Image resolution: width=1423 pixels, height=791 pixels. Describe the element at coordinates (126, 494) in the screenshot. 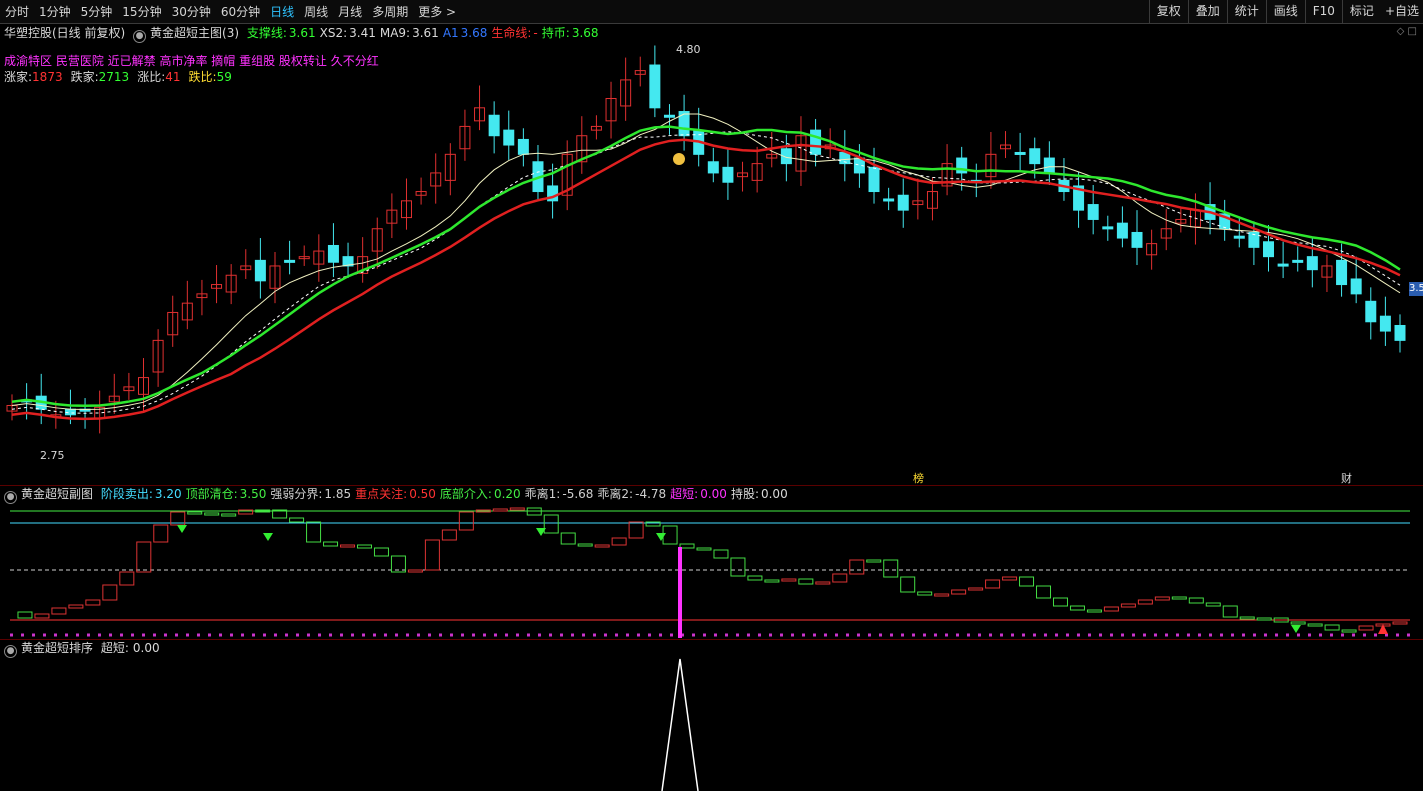

I see `legend-label: 阶段卖出:` at that location.